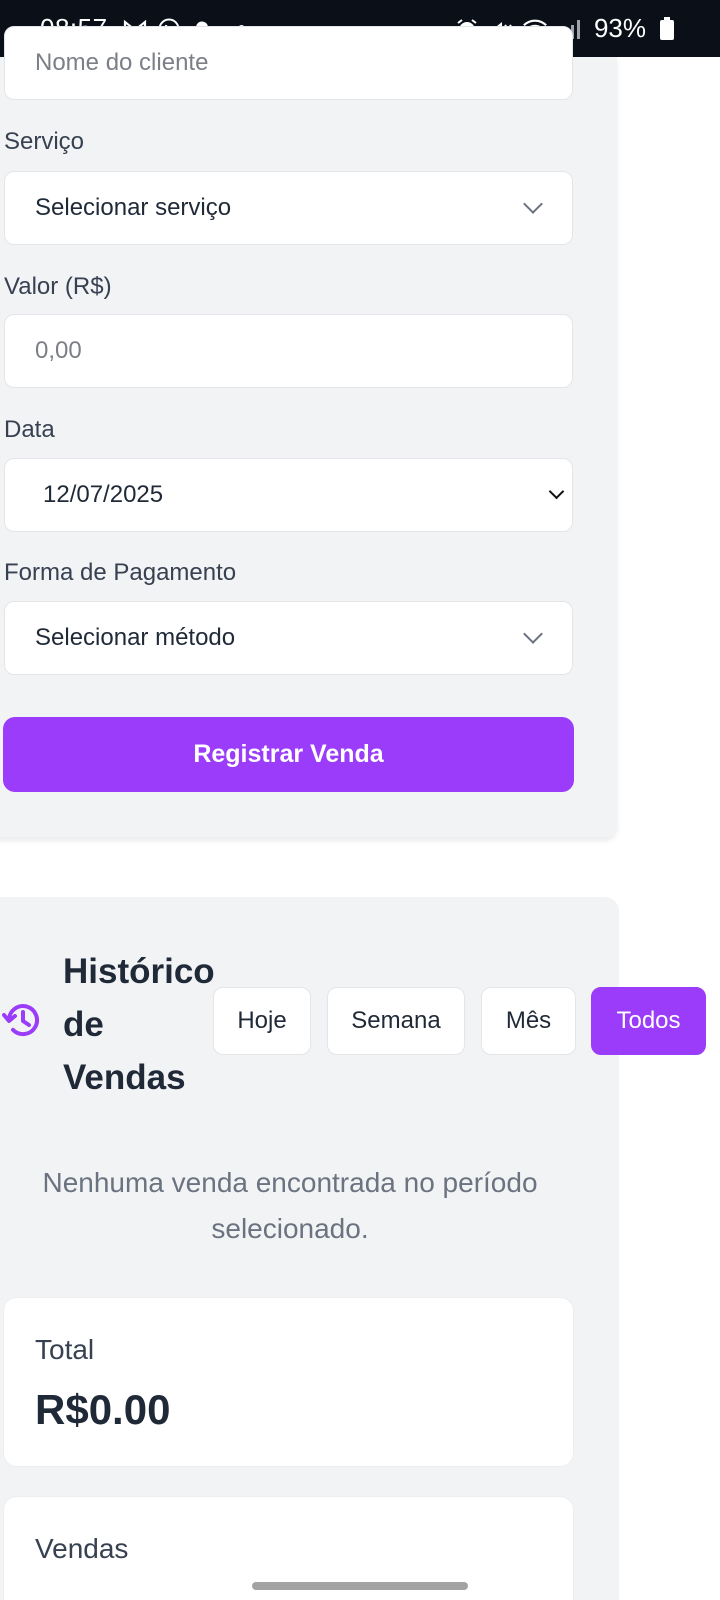 This screenshot has height=1600, width=720. I want to click on client-name-input: Nome do cliente, so click(288, 63).